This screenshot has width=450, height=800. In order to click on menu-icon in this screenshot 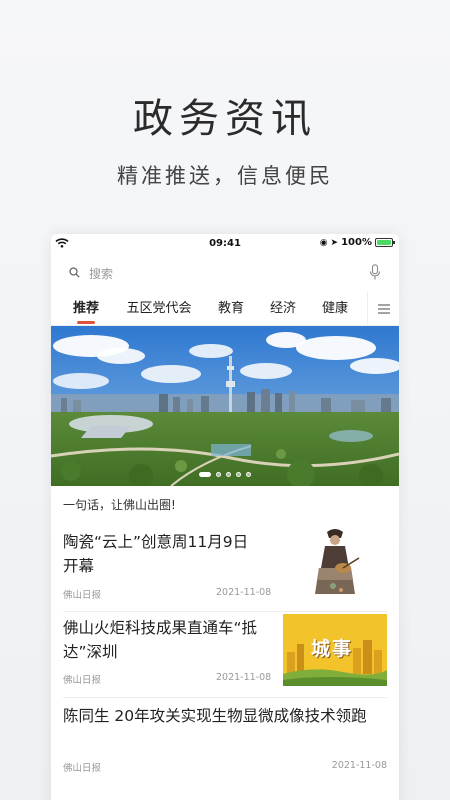, I will do `click(383, 309)`.